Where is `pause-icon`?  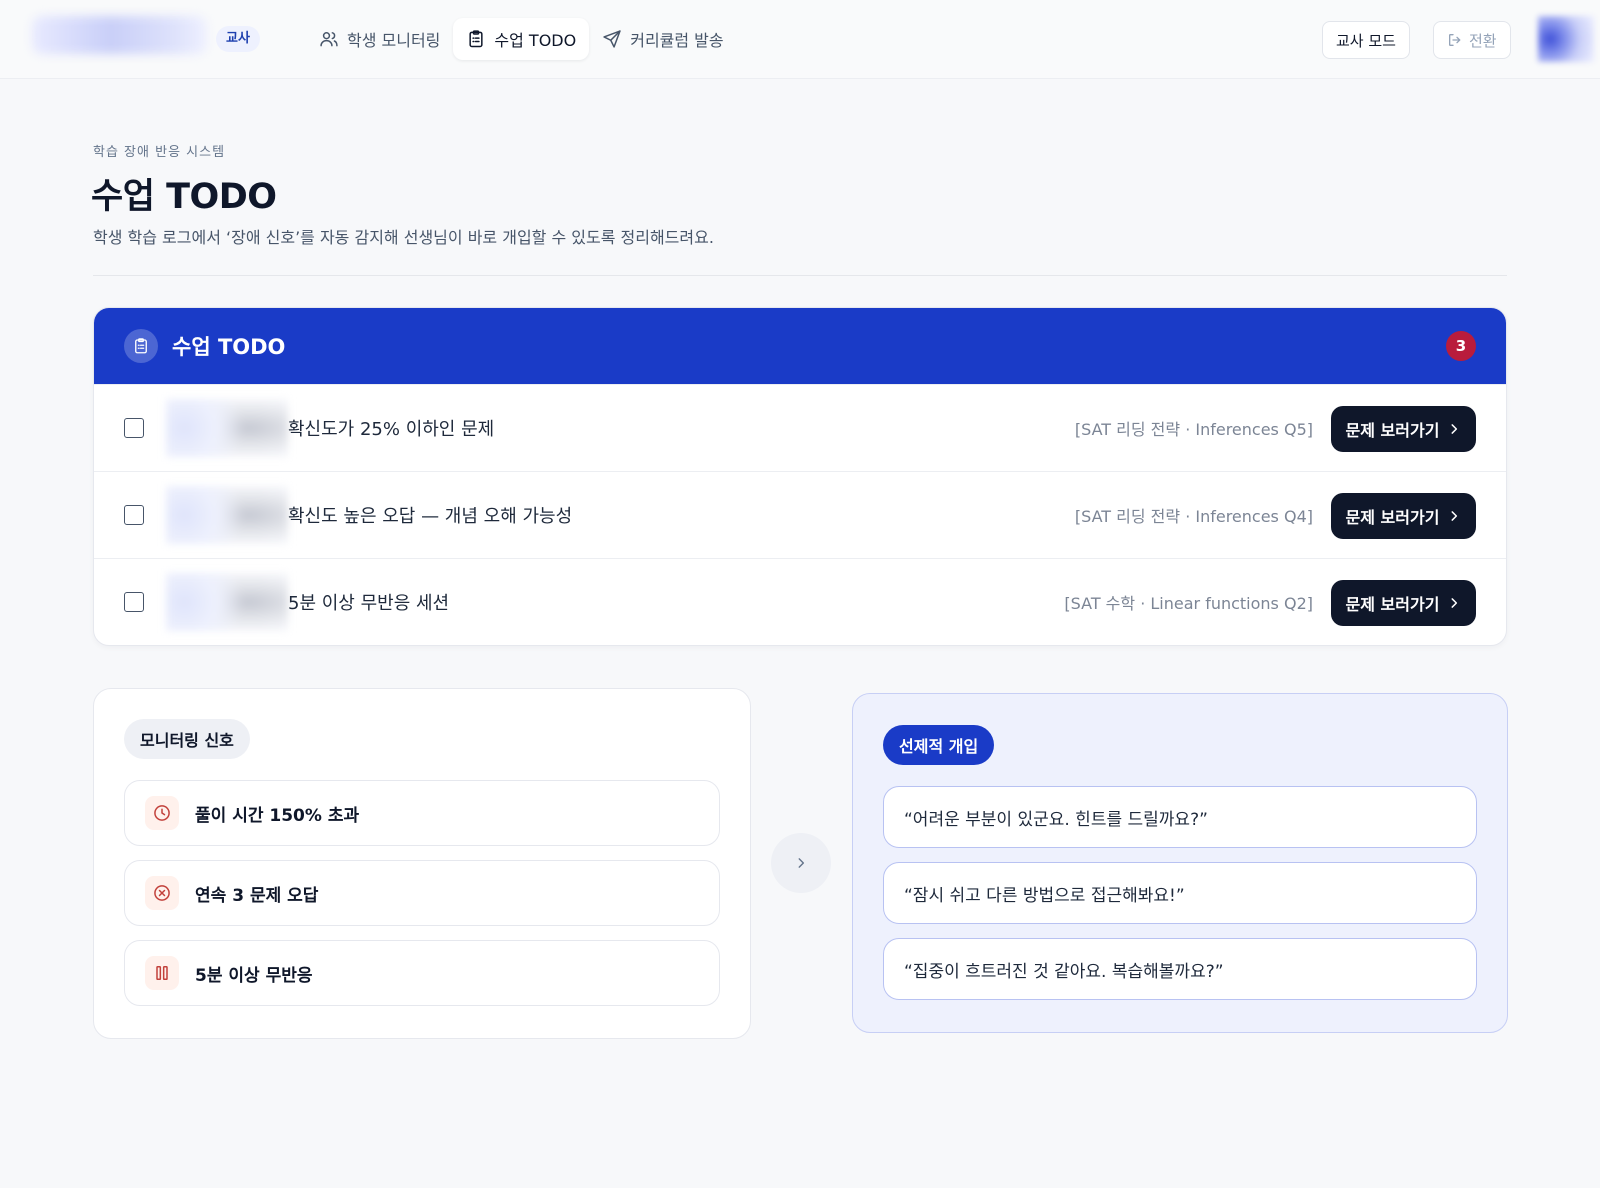 pause-icon is located at coordinates (162, 973).